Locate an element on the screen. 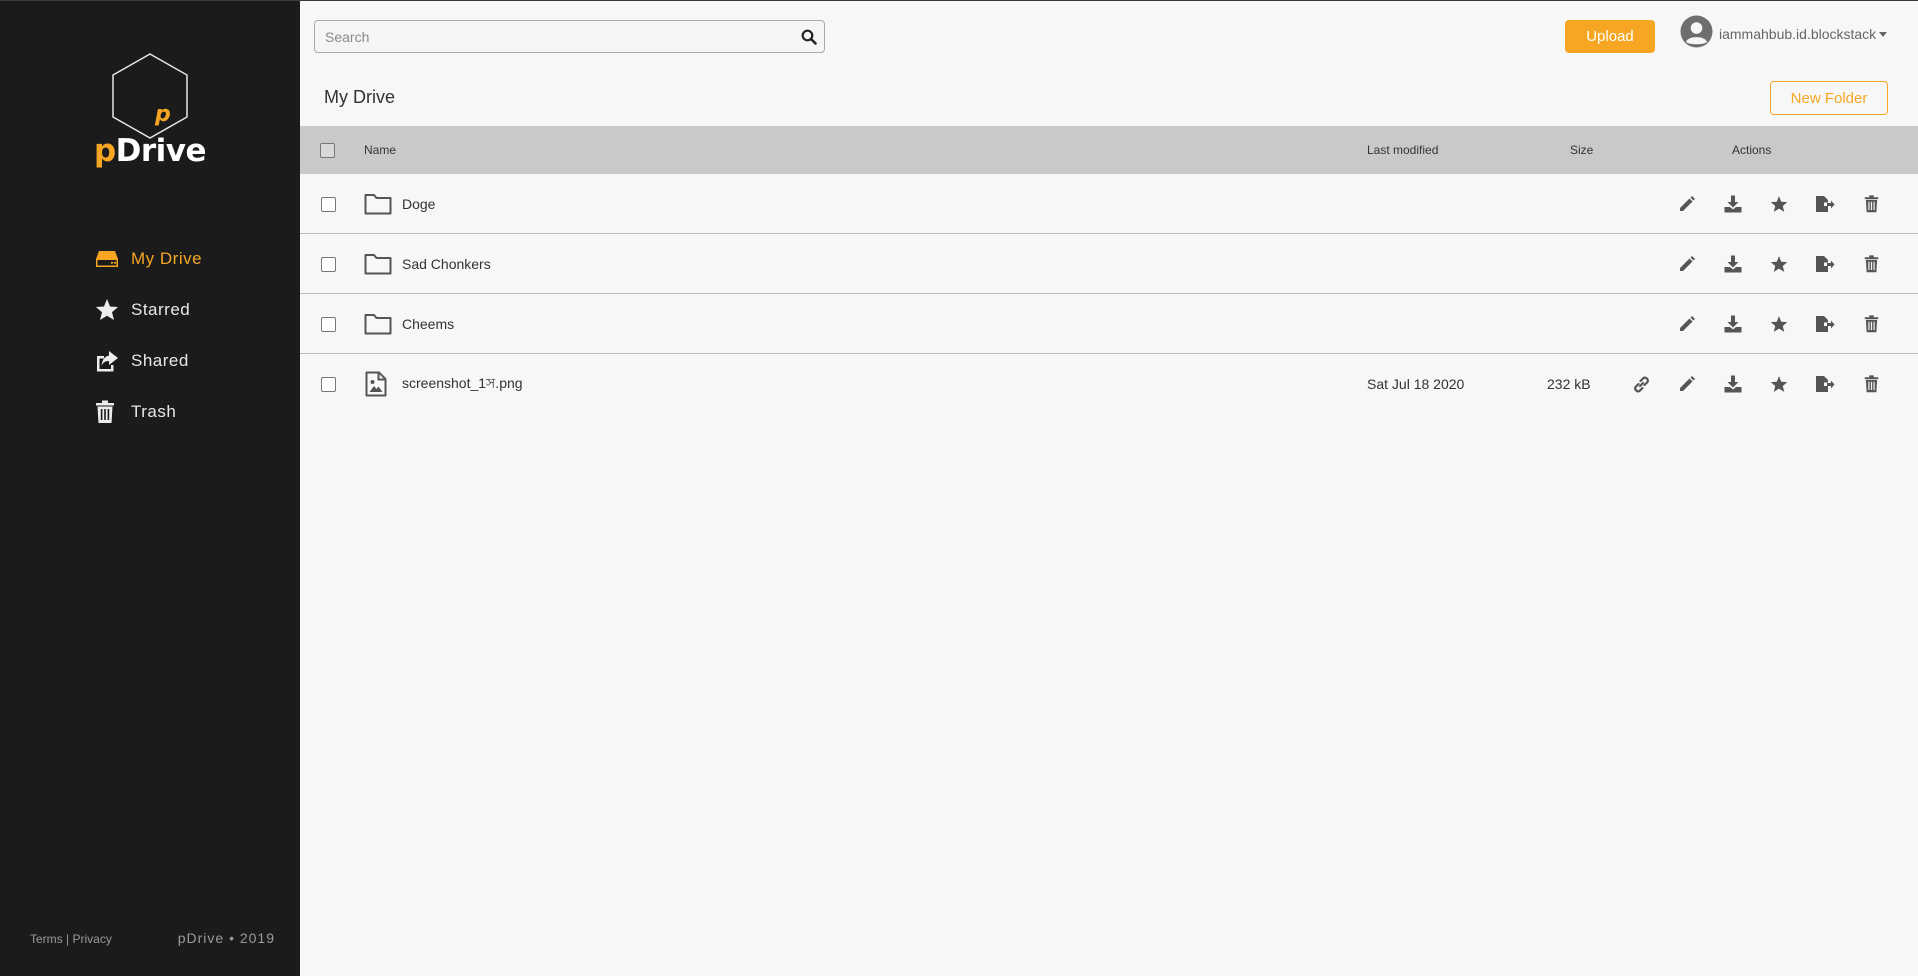 This screenshot has width=1918, height=976. user-menu: iammahbub.id.blockstack is located at coordinates (1784, 34).